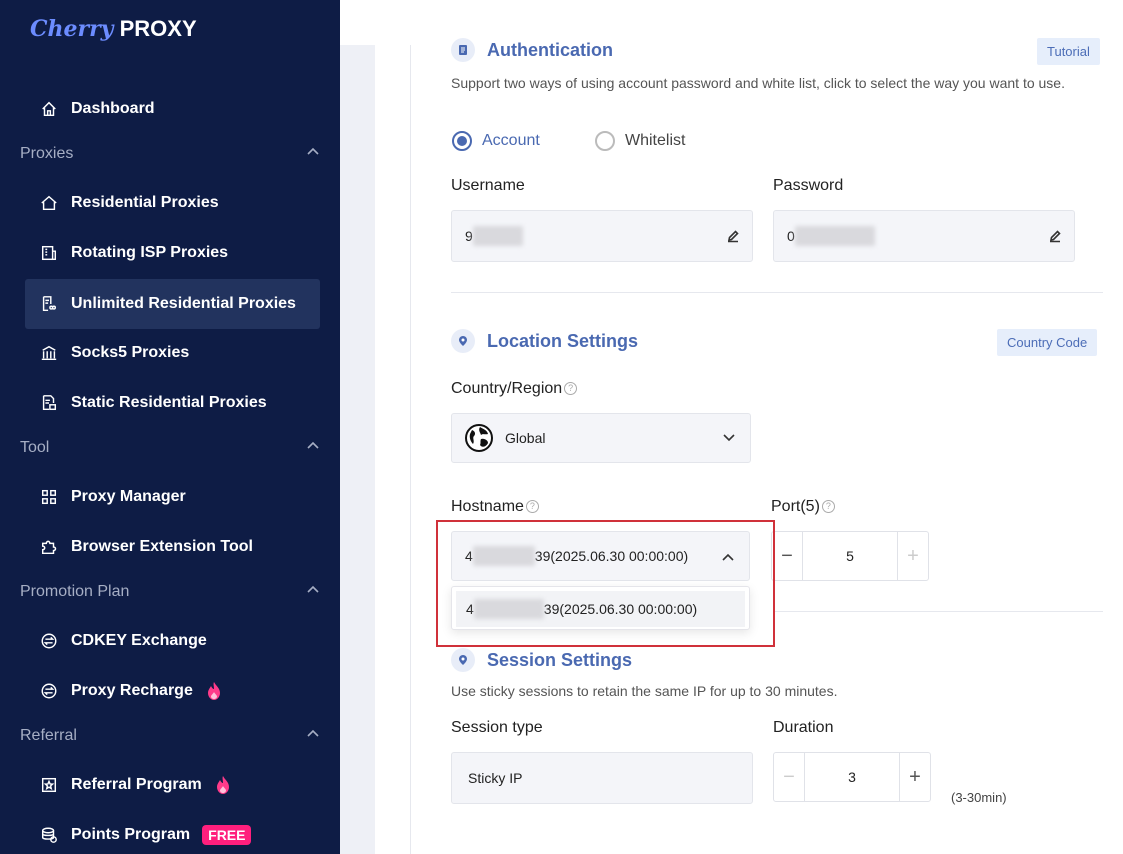 The height and width of the screenshot is (854, 1123). I want to click on duration-stepper: − 3 +, so click(852, 777).